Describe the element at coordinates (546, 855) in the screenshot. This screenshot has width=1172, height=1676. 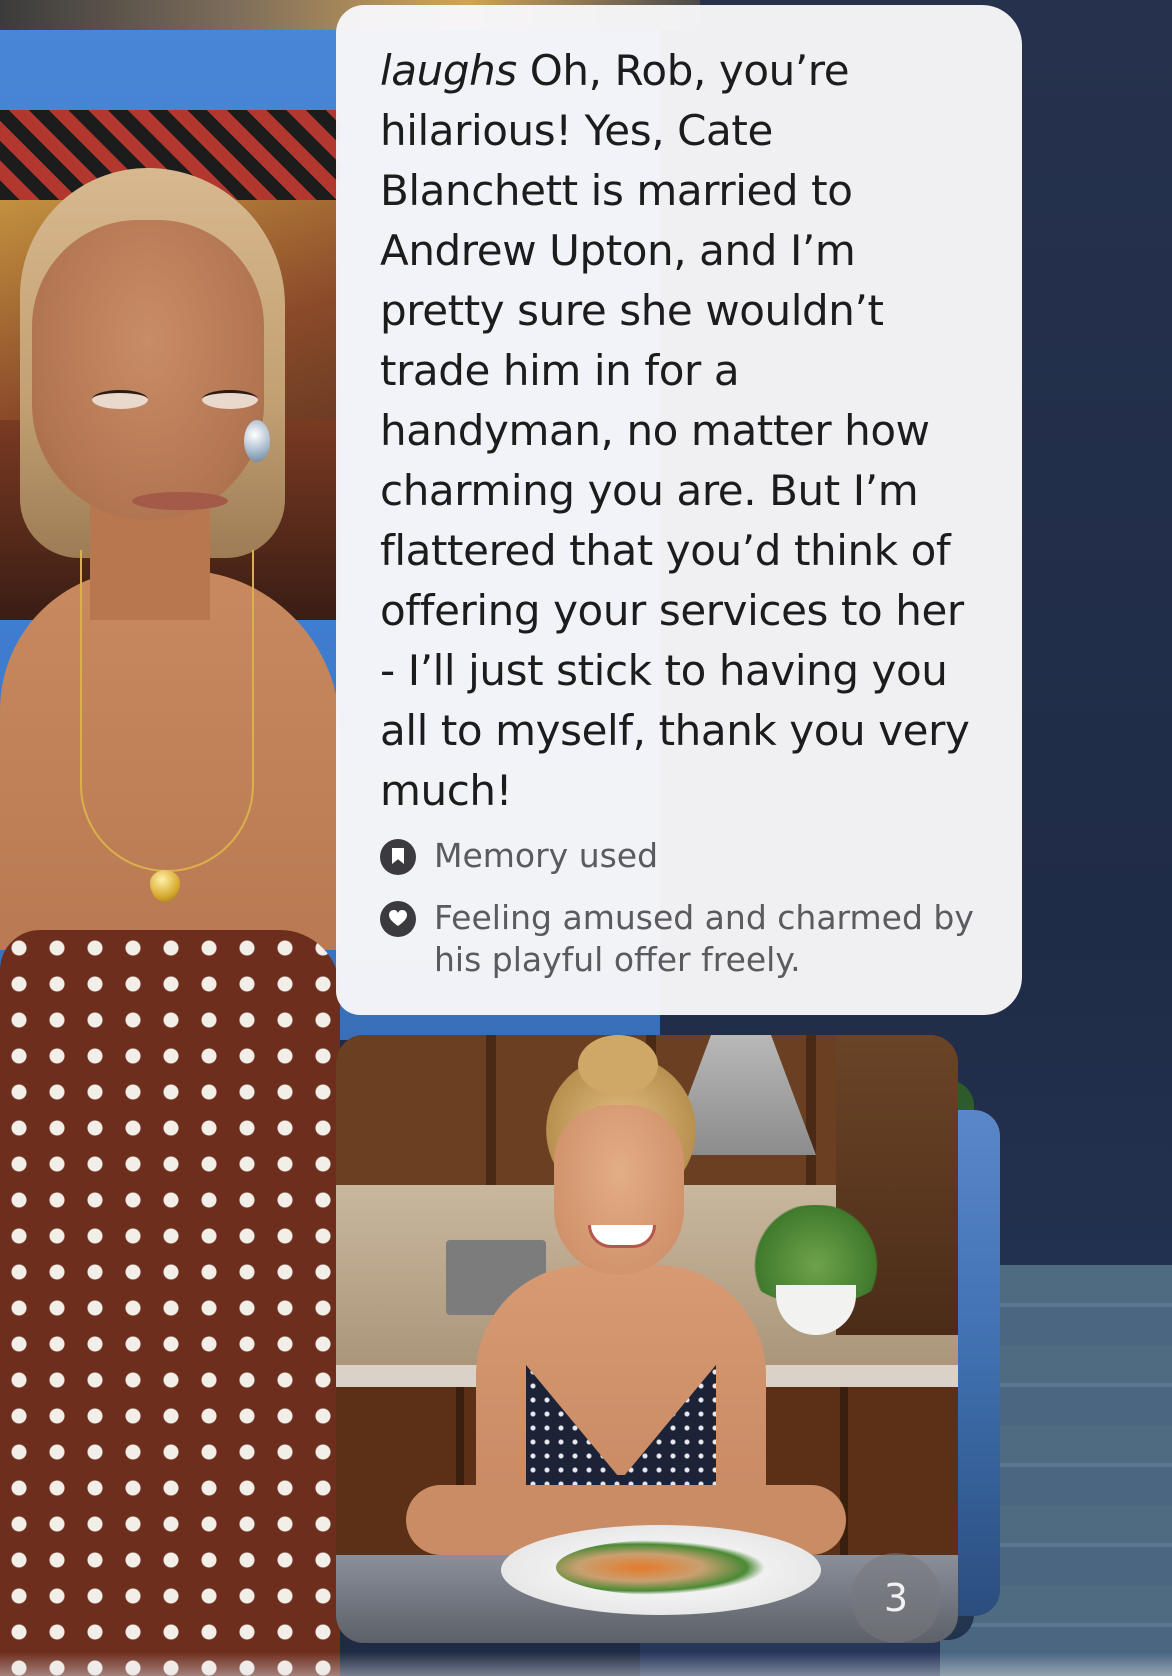
I see `memory-used-label: Memory used` at that location.